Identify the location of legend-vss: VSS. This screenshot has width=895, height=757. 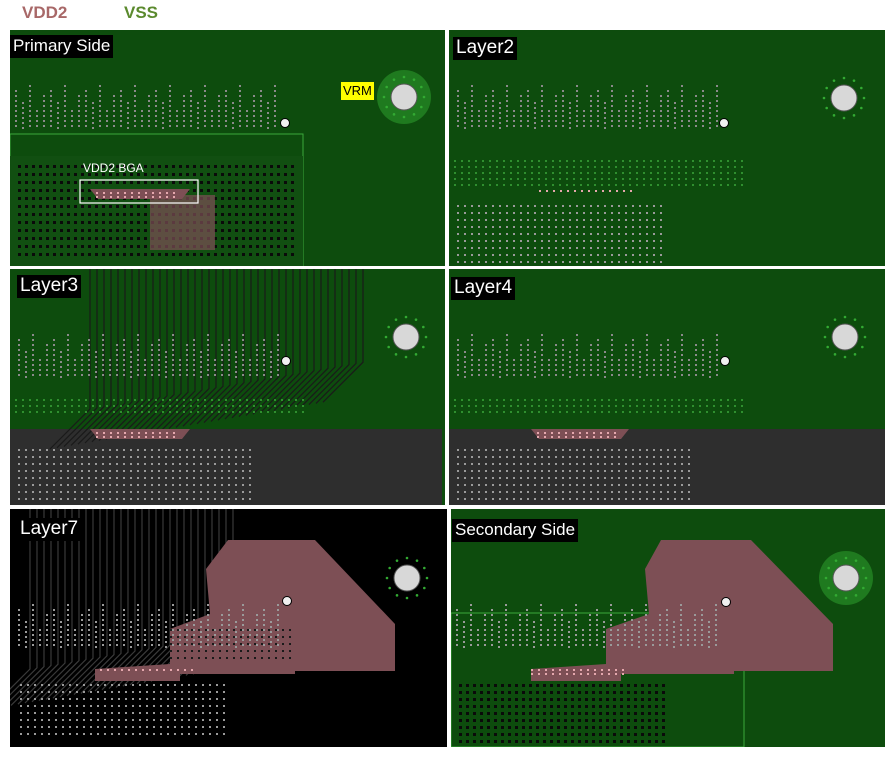
(141, 12).